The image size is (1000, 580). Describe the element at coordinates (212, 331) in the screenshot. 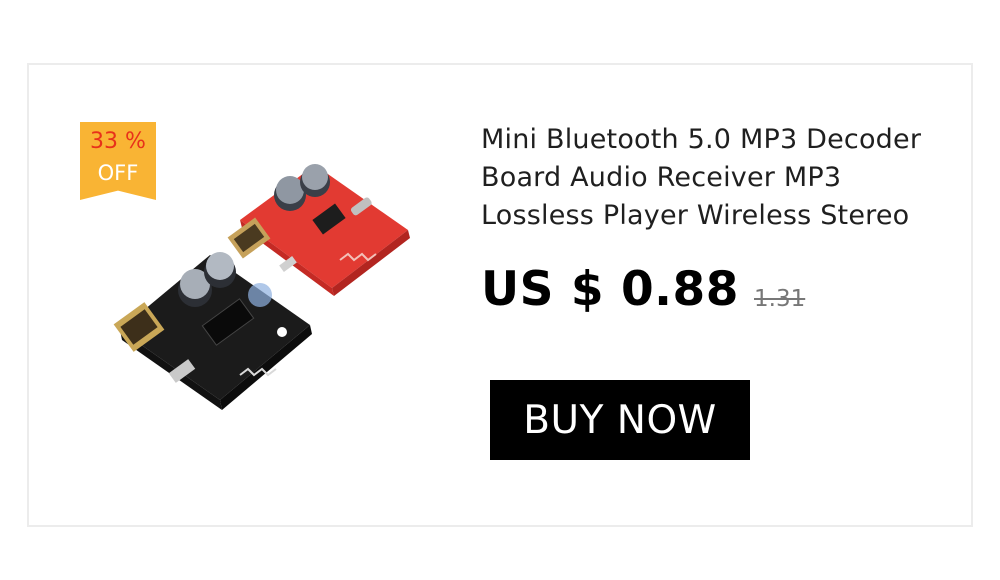

I see `black-board-icon` at that location.